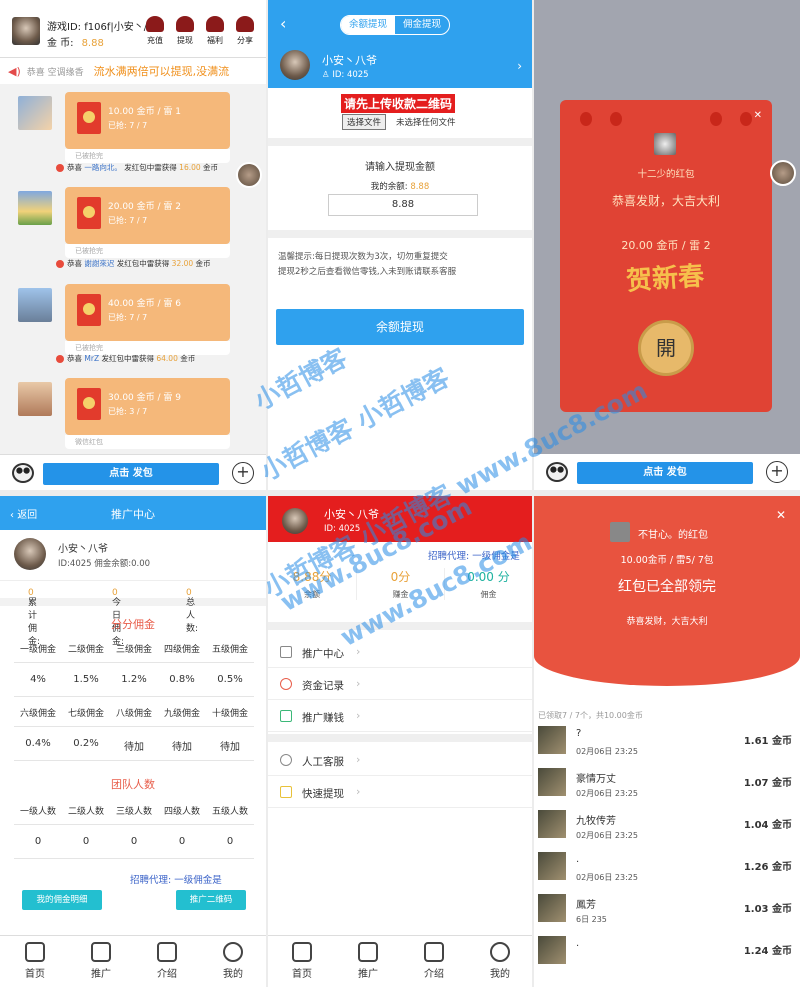 This screenshot has height=987, width=800. I want to click on grid-value: 1.5%, so click(86, 679).